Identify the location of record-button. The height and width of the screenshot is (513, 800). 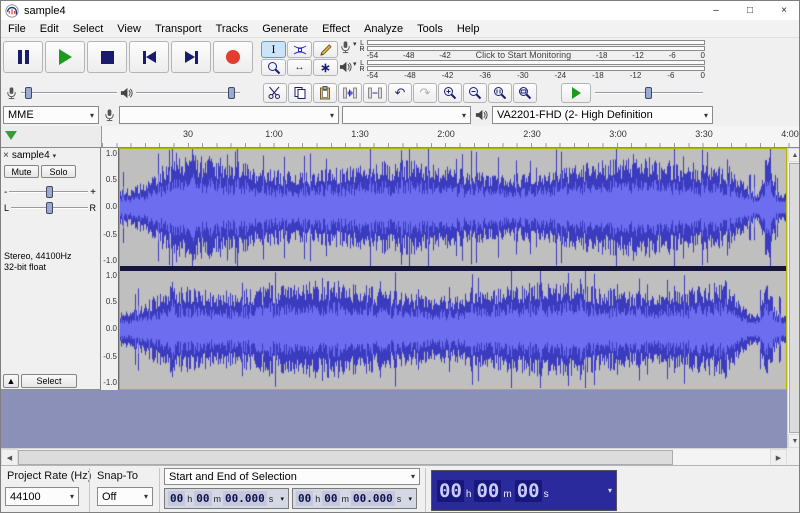
(233, 57).